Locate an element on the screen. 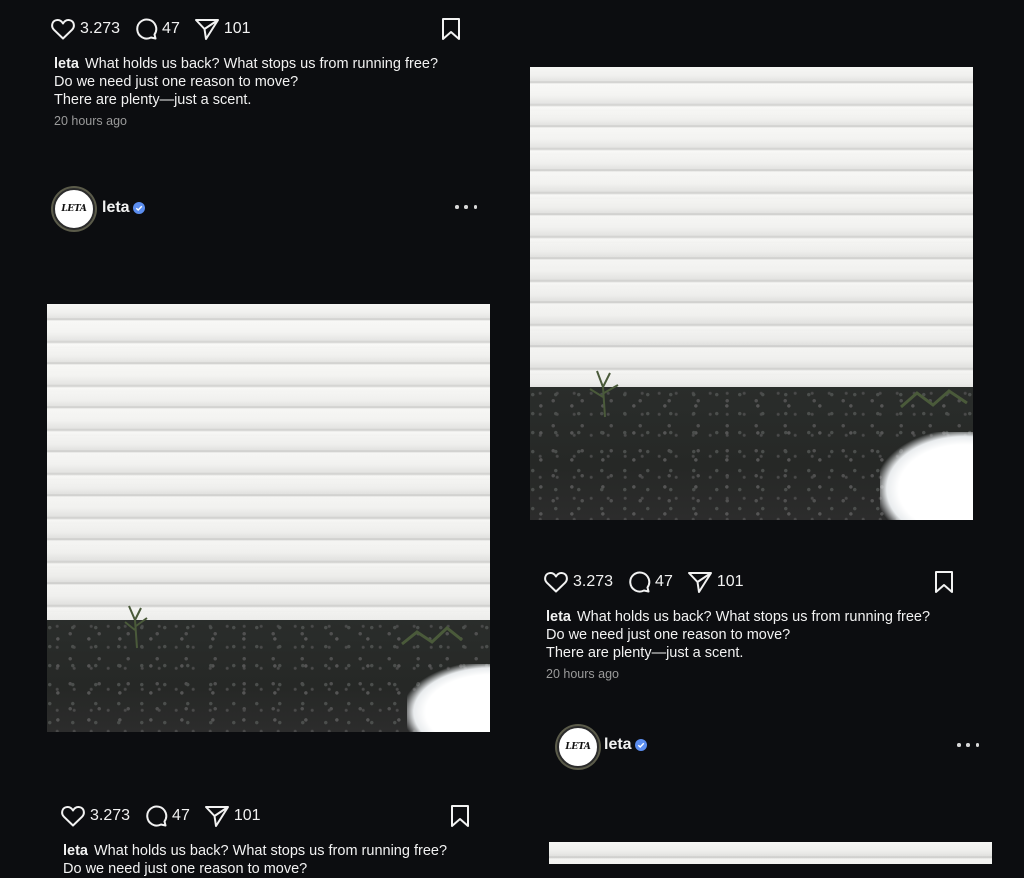 Image resolution: width=1024 pixels, height=878 pixels. post-image is located at coordinates (770, 853).